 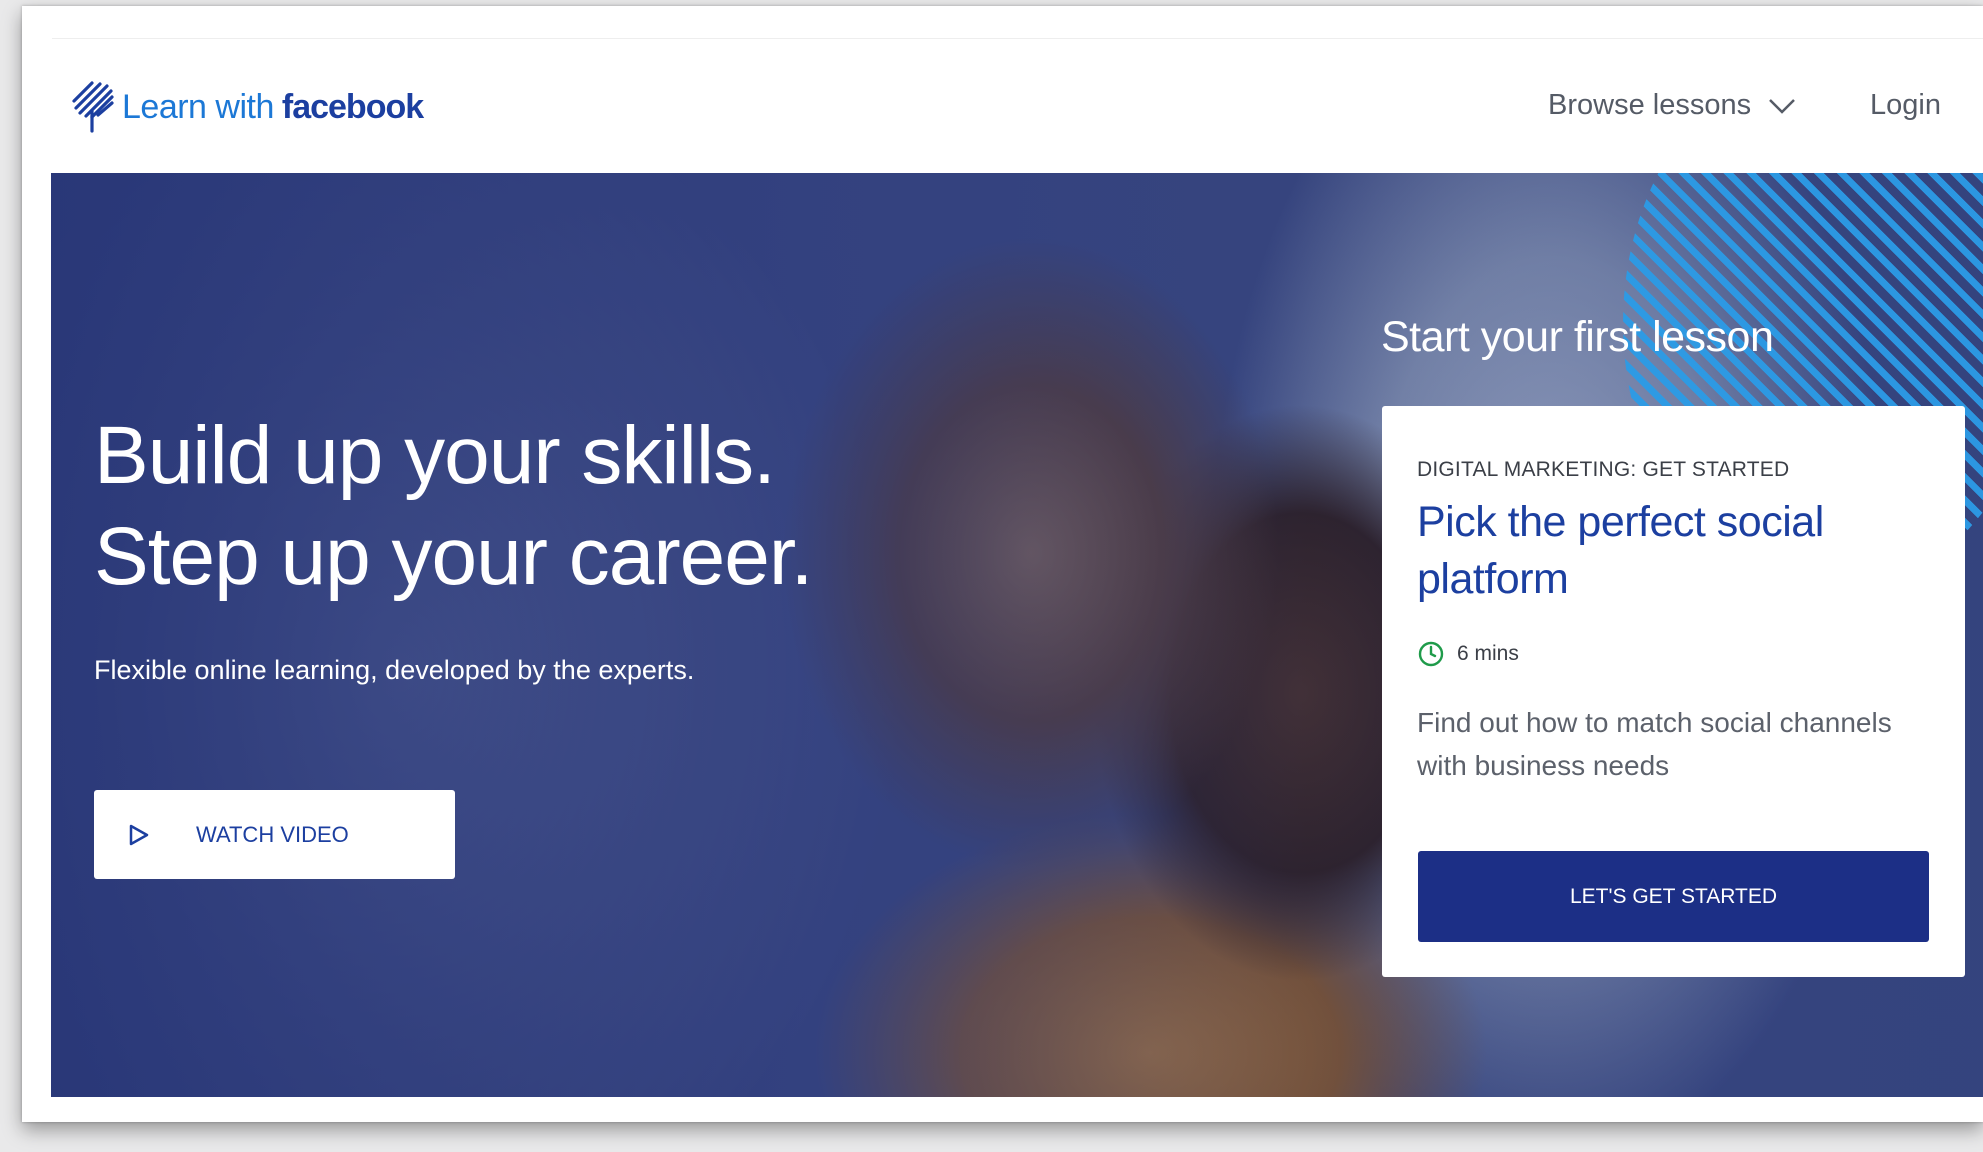 I want to click on browse-lessons-menu: Browse lessons, so click(x=1672, y=105).